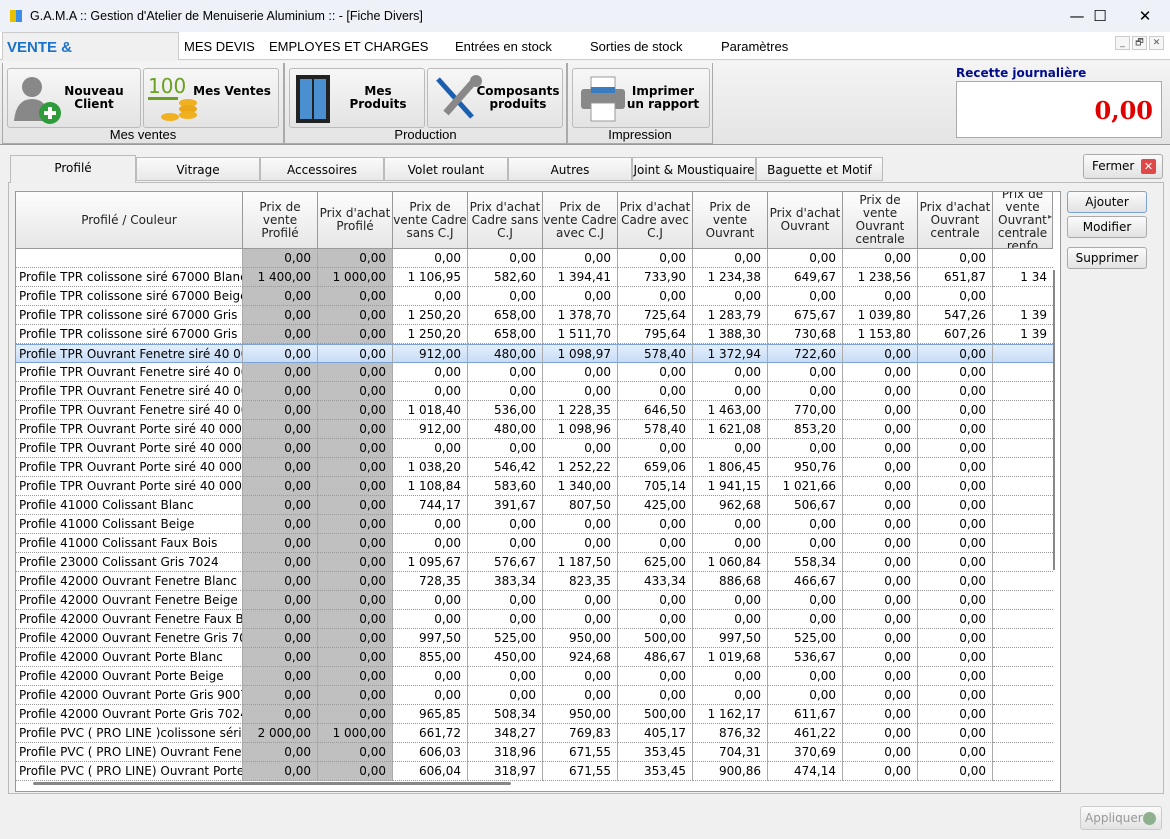  I want to click on cell-price: 704,31, so click(730, 752).